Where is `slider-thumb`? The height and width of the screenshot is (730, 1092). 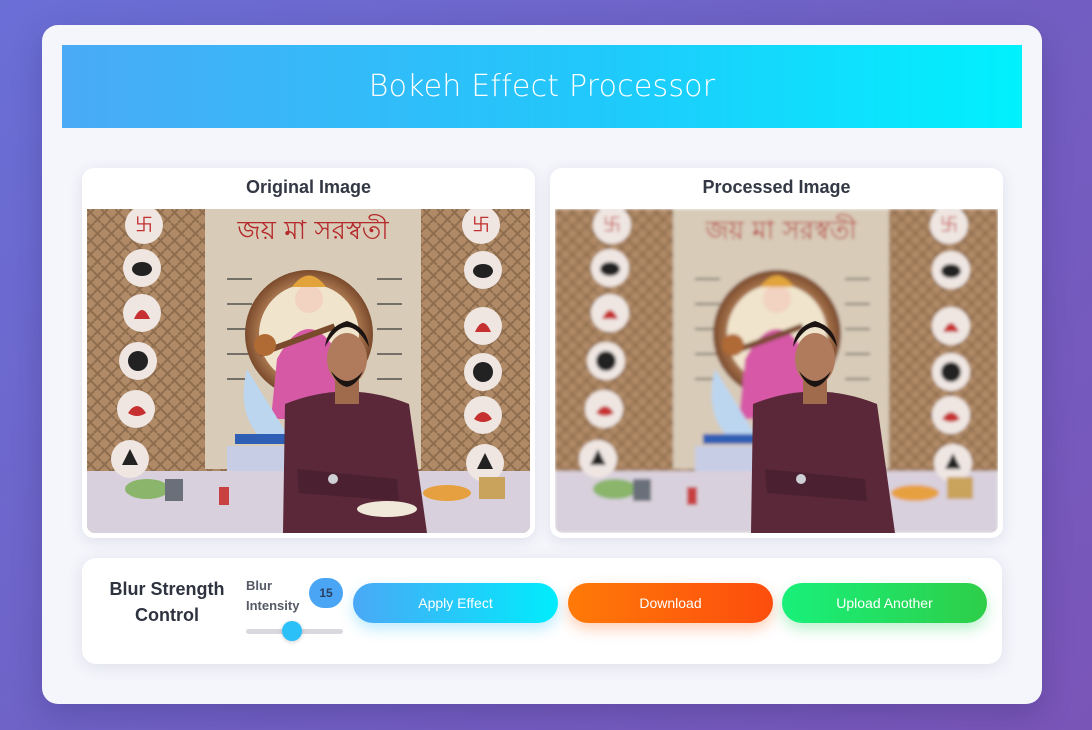
slider-thumb is located at coordinates (292, 631).